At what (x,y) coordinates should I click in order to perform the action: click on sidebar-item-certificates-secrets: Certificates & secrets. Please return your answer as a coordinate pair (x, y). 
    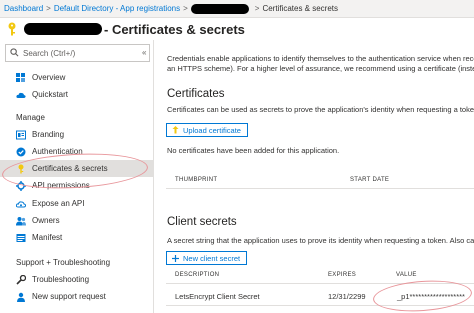
    Looking at the image, I should click on (76, 168).